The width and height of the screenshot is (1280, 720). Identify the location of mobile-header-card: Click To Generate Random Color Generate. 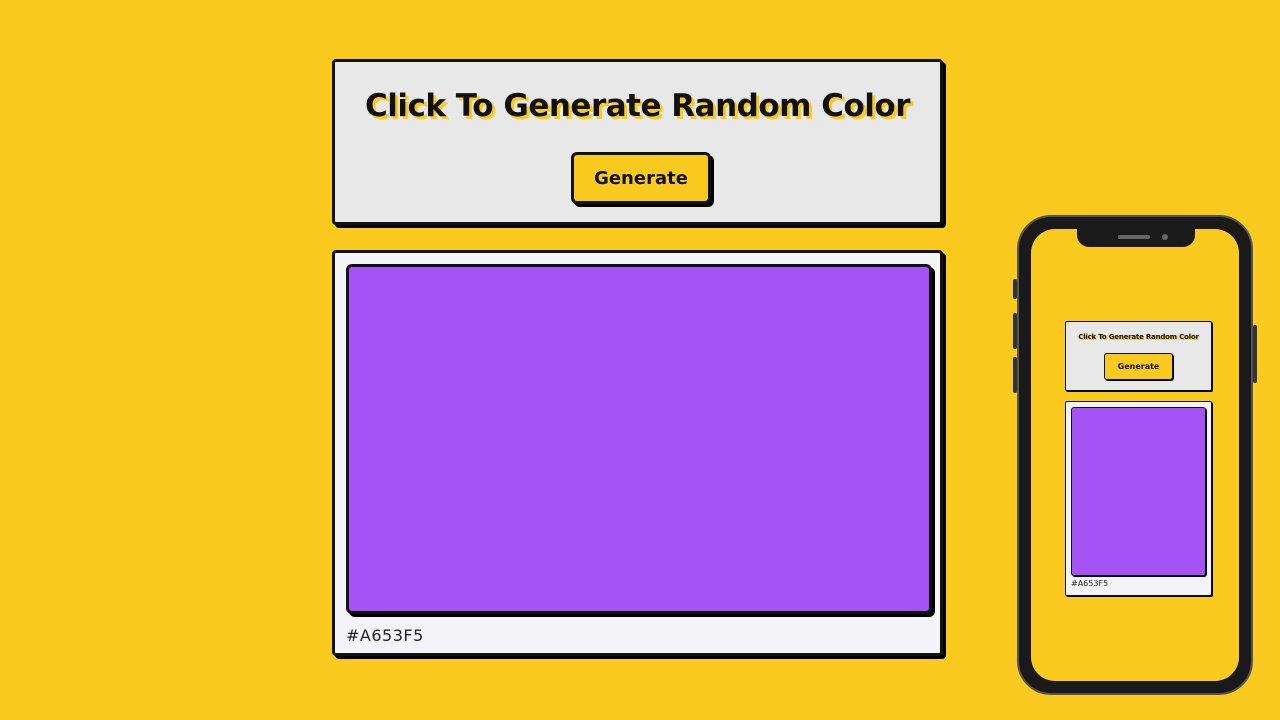
(1138, 356).